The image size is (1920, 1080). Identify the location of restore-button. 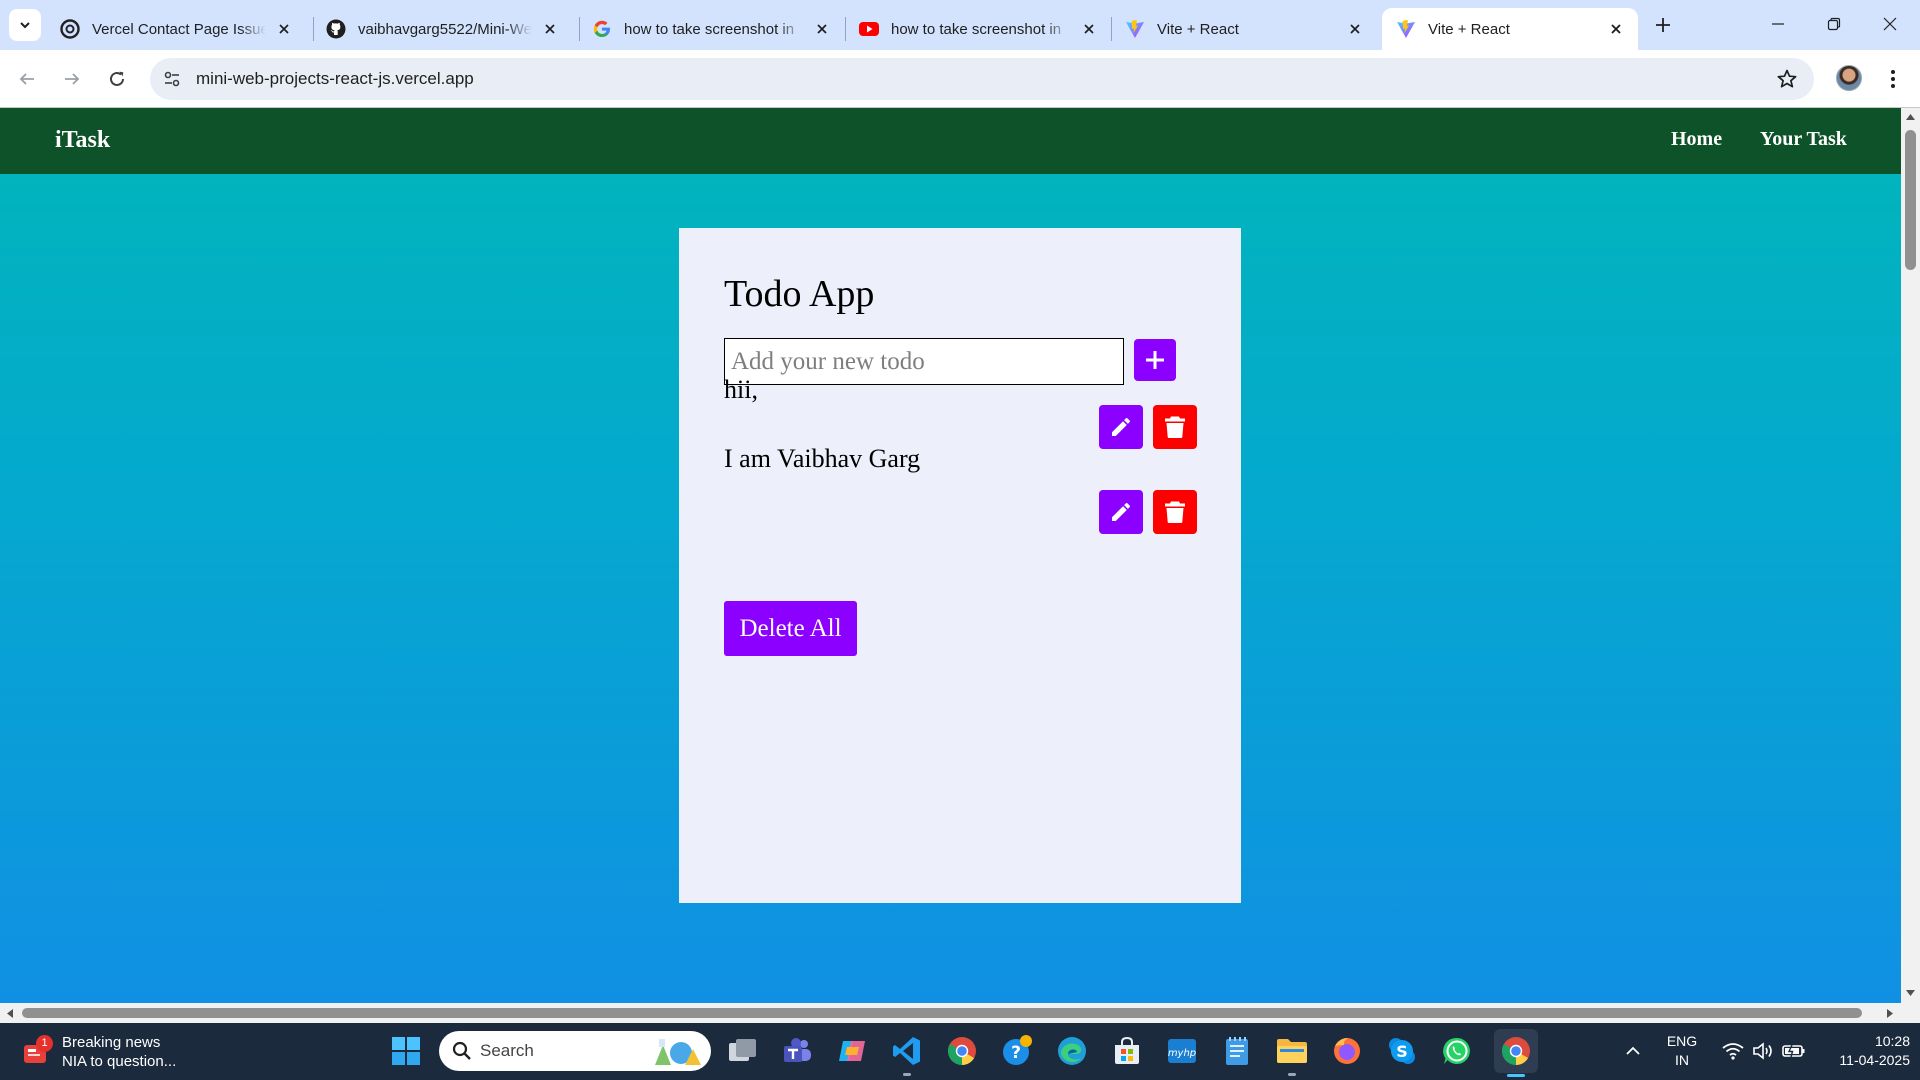
(1834, 24).